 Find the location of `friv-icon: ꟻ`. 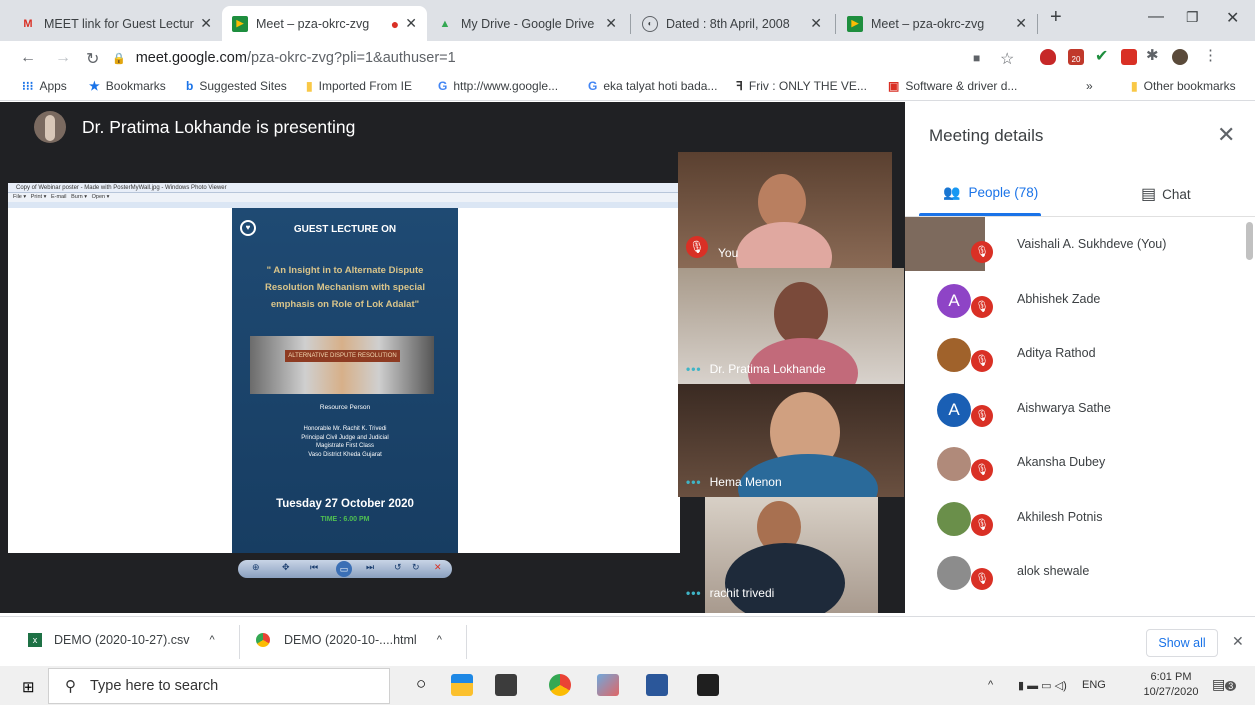

friv-icon: ꟻ is located at coordinates (739, 86).